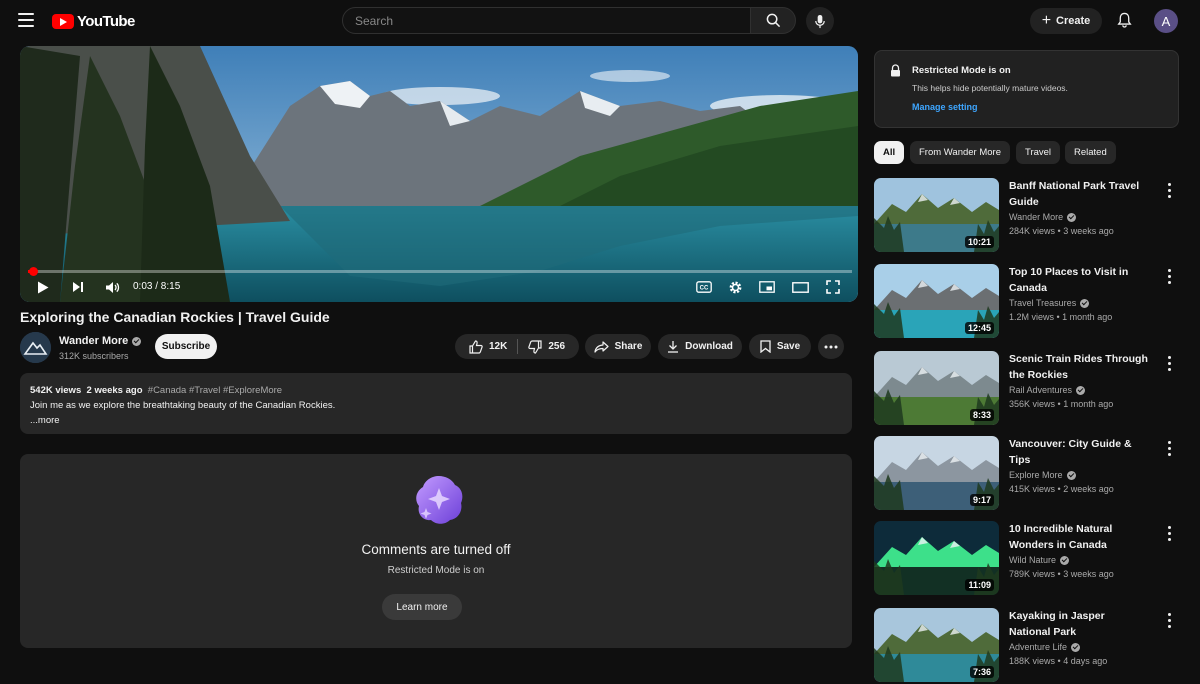  I want to click on video-thumbnail: 10:21, so click(936, 215).